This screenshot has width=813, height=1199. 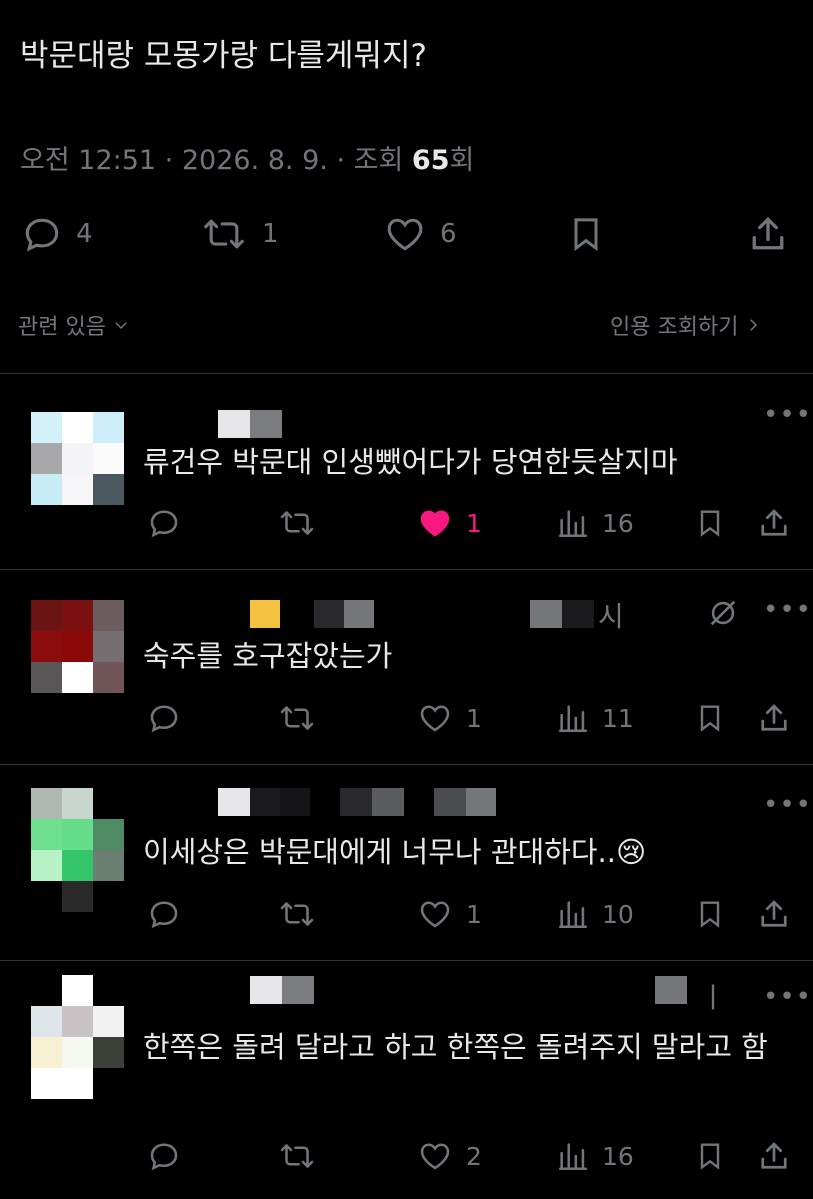 What do you see at coordinates (121, 326) in the screenshot?
I see `chevron-down-icon` at bounding box center [121, 326].